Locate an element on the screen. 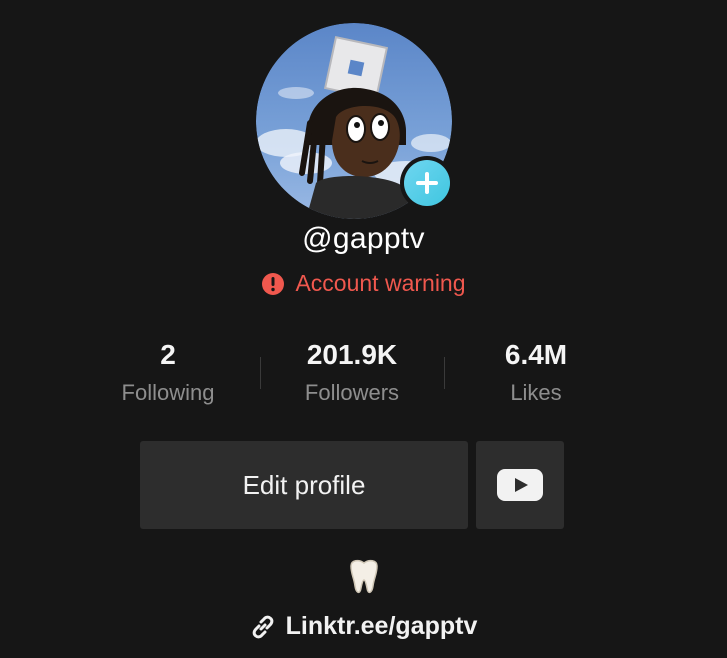 This screenshot has height=658, width=727. add-profile-photo-button is located at coordinates (427, 183).